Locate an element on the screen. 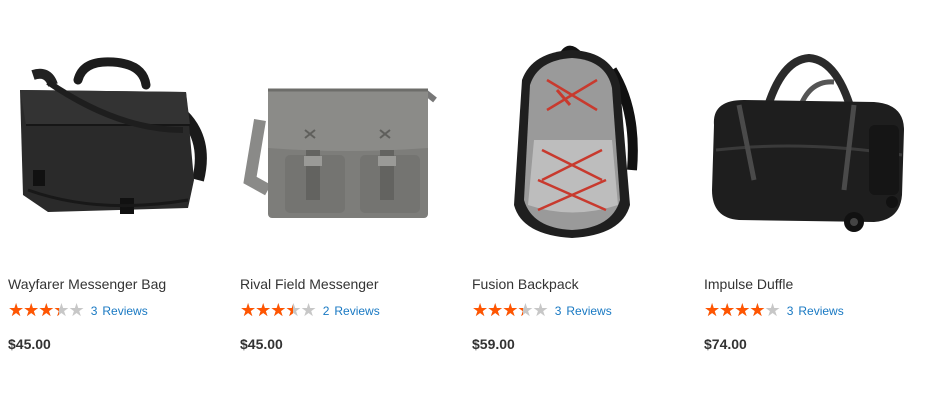 Image resolution: width=950 pixels, height=406 pixels. product-price: $59.00 is located at coordinates (493, 344).